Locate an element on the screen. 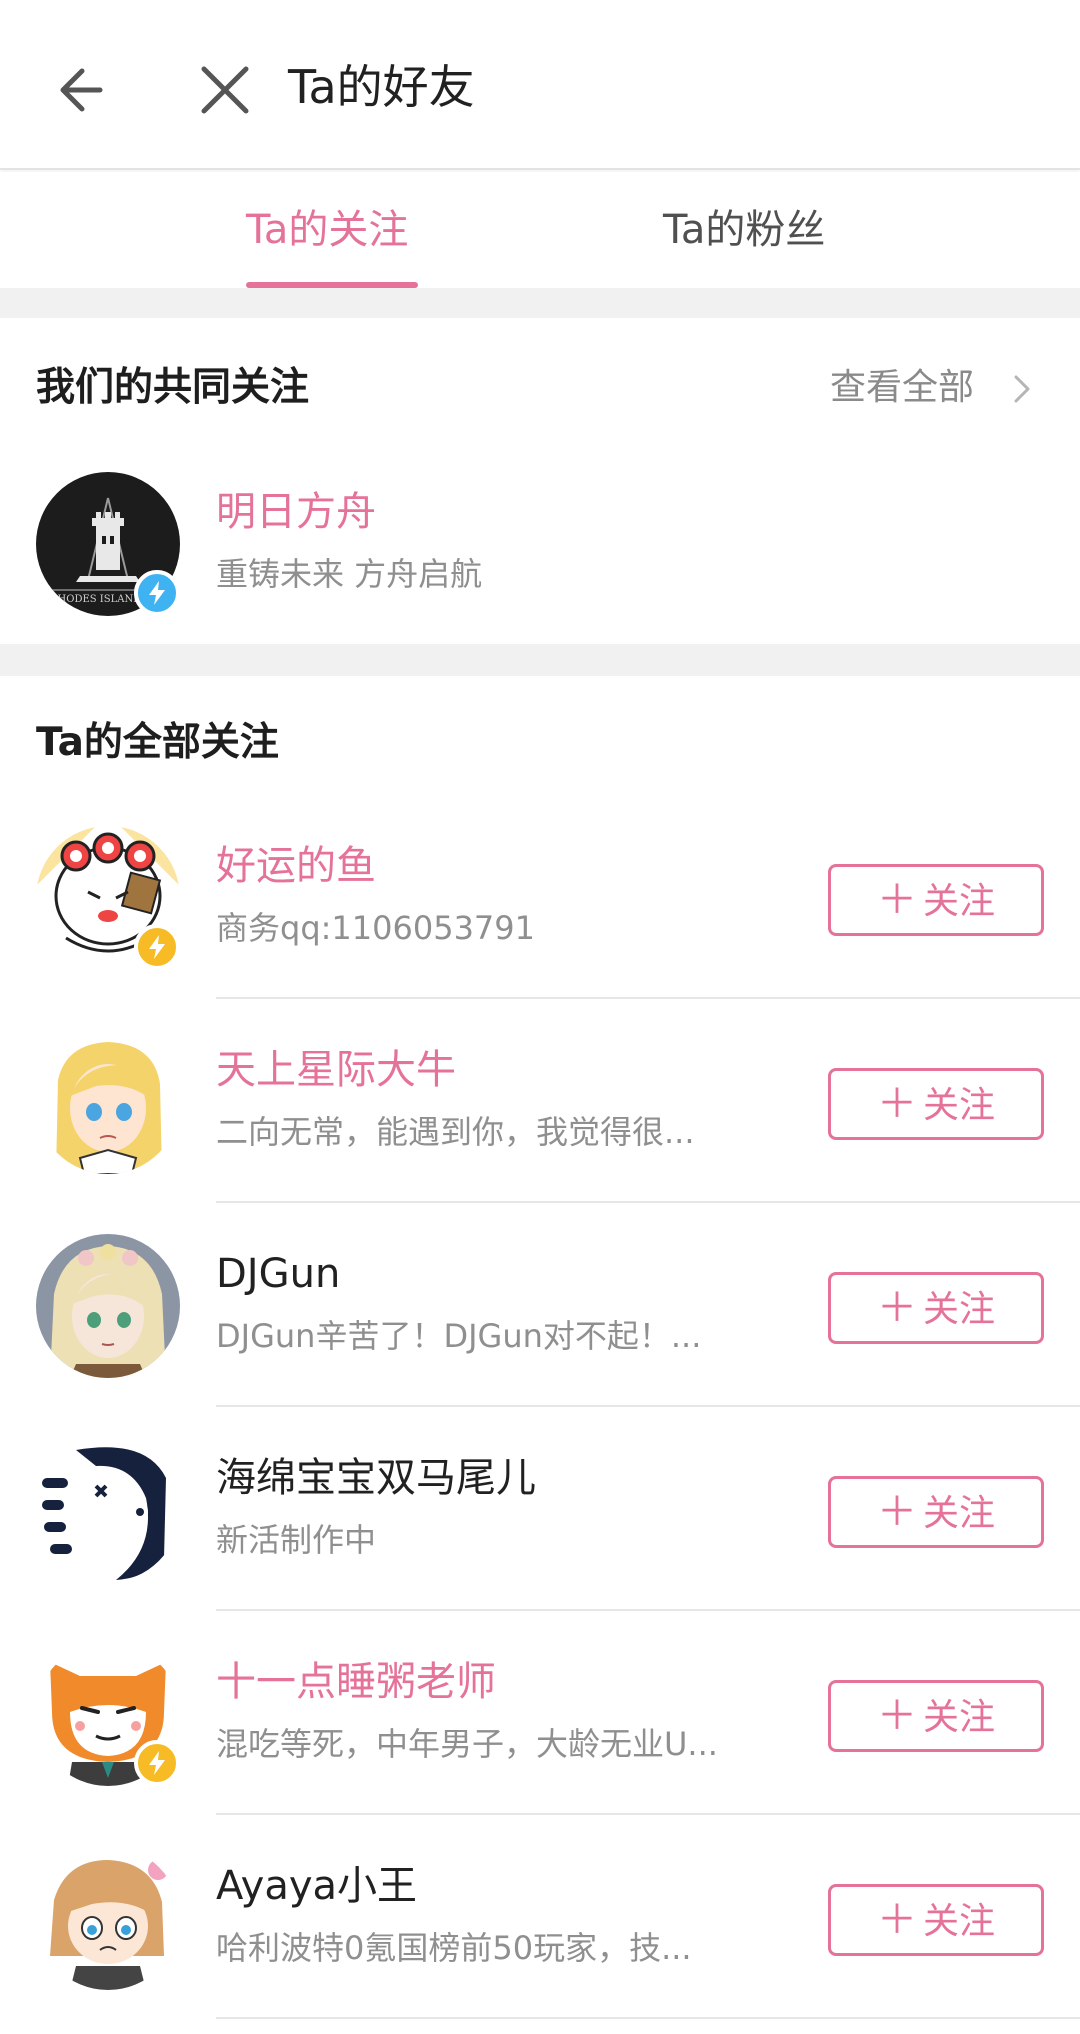  user-name: 明日方舟 is located at coordinates (296, 512).